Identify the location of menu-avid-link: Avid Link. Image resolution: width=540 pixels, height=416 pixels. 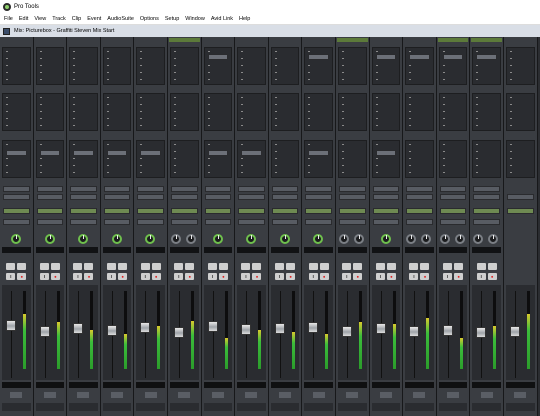
(222, 19).